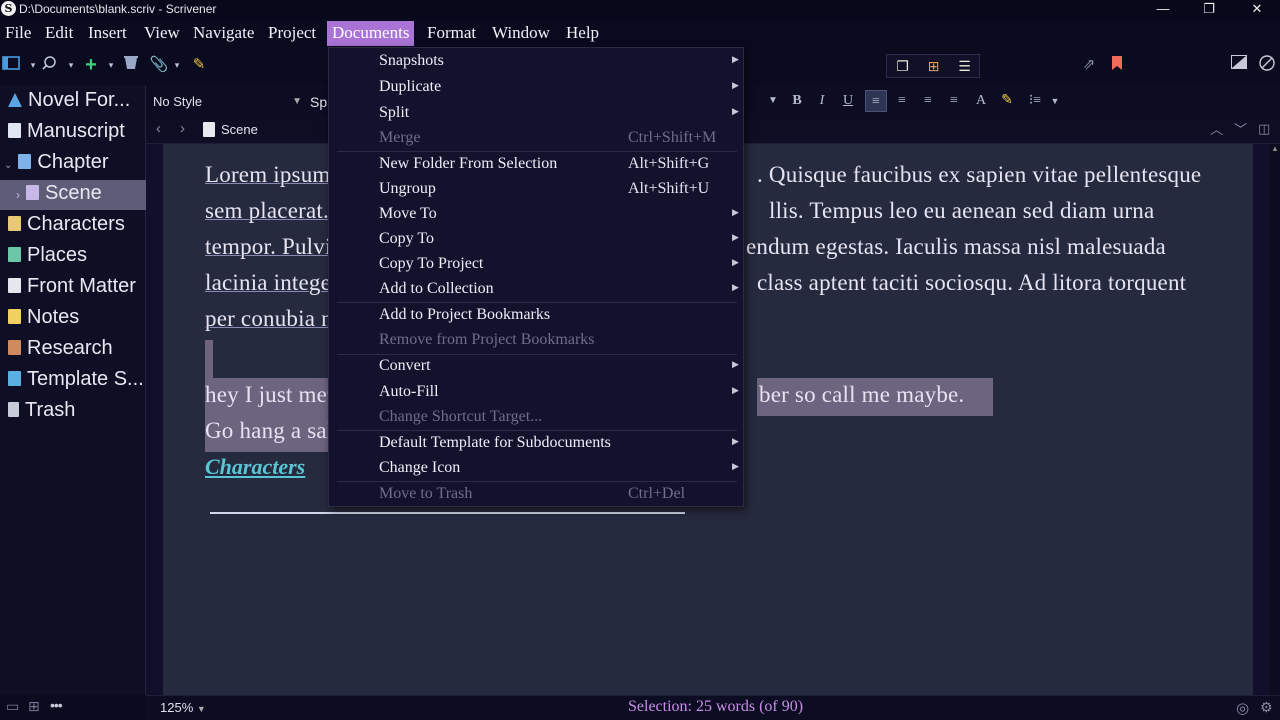 Image resolution: width=1280 pixels, height=720 pixels. What do you see at coordinates (536, 265) in the screenshot?
I see `menu-item-copy-to-project: Copy To Project ▶` at bounding box center [536, 265].